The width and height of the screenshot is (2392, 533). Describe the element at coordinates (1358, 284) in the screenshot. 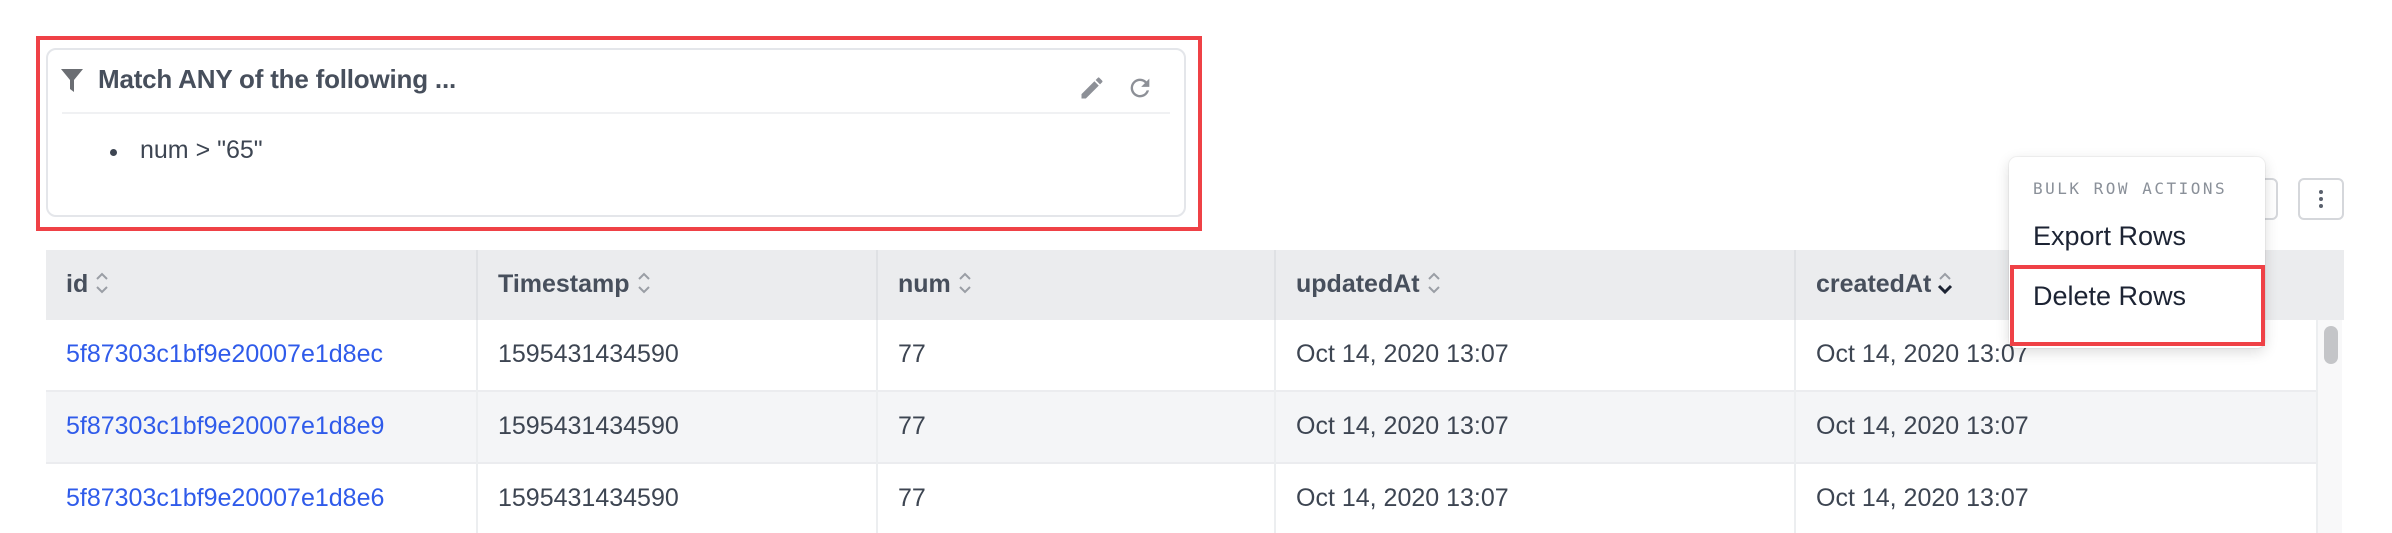

I see `column-label: updatedAt` at that location.